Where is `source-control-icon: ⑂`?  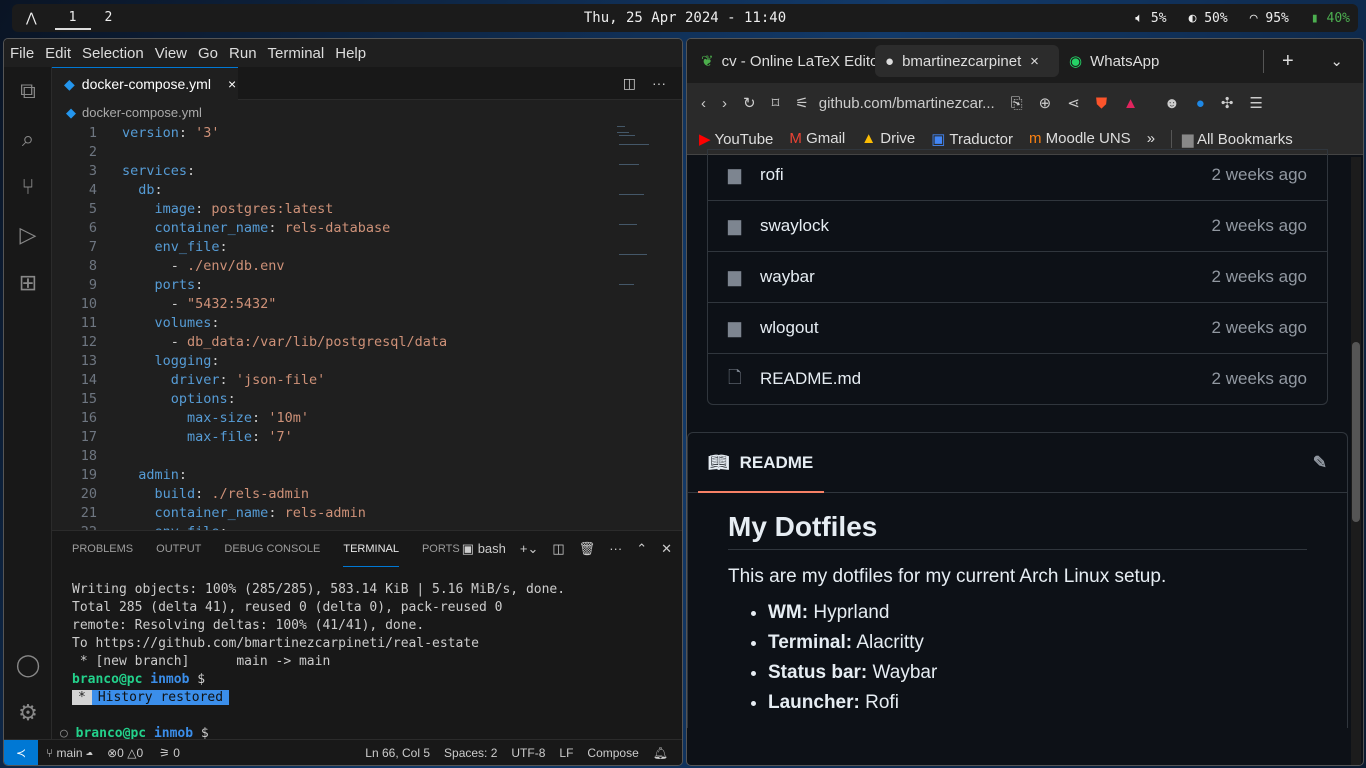
source-control-icon: ⑂ is located at coordinates (28, 187).